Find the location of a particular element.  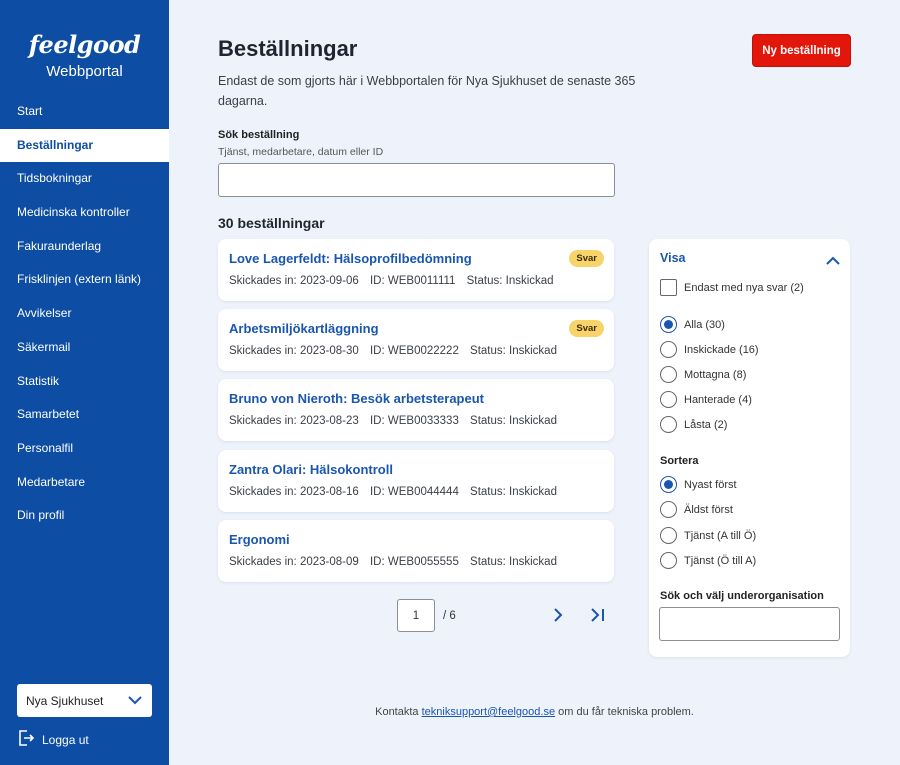

page-total: / 6 is located at coordinates (449, 615).